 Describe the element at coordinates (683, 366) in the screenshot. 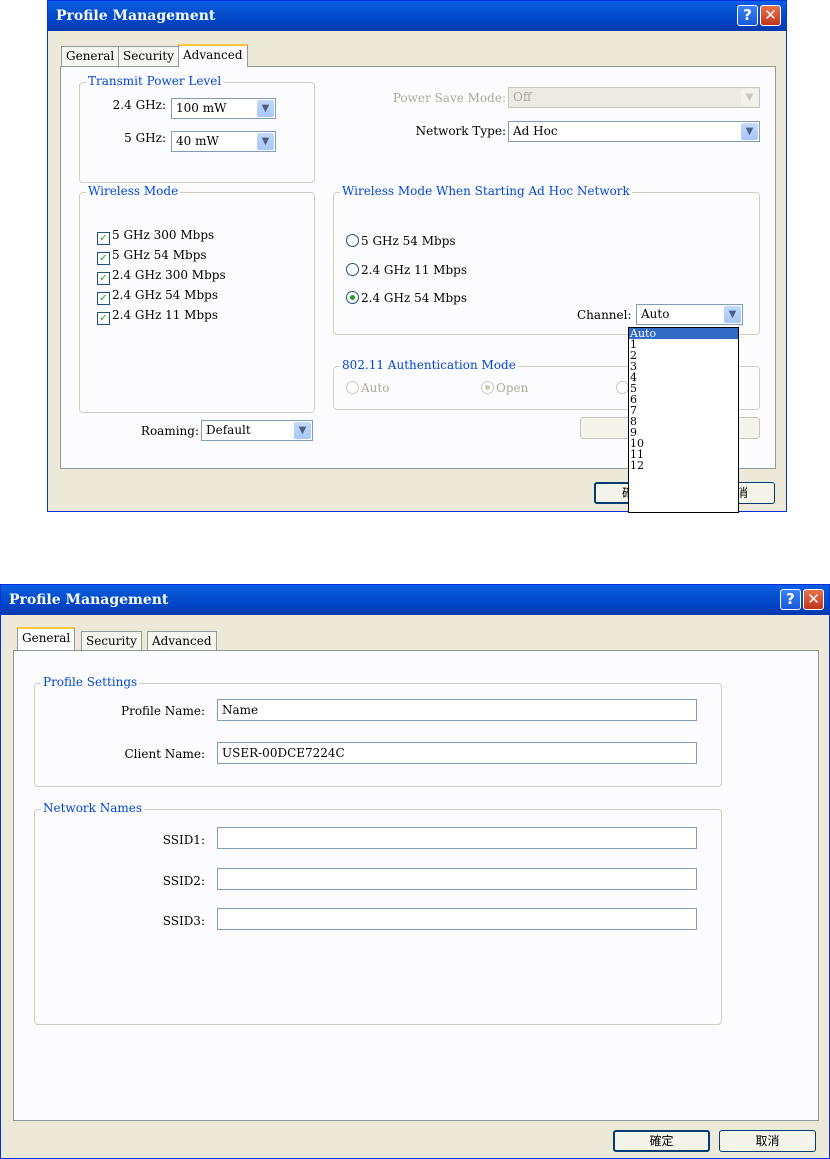

I see `channel-option: 3` at that location.